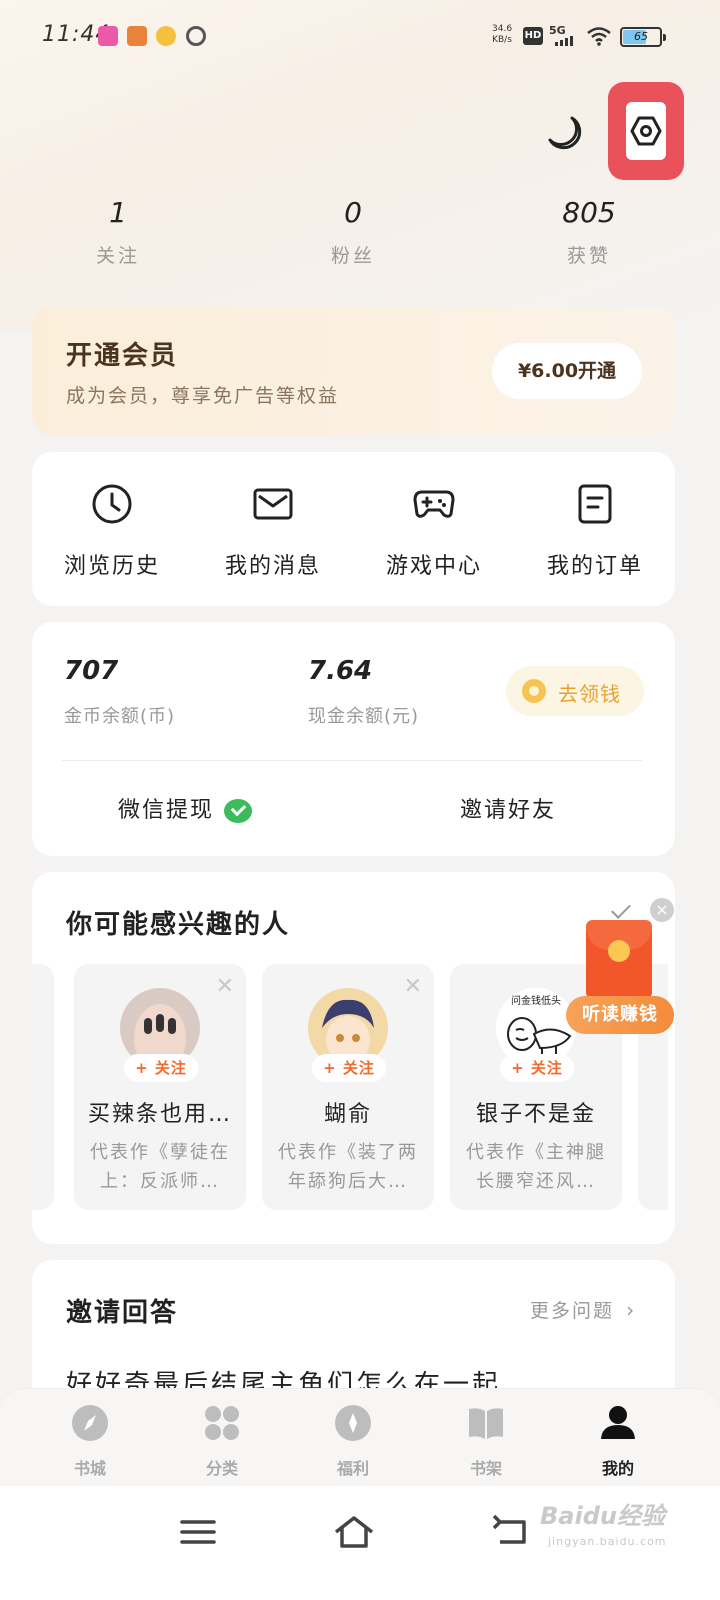 Image resolution: width=720 pixels, height=1600 pixels. Describe the element at coordinates (434, 531) in the screenshot. I see `quick-action-games: 游戏中心` at that location.